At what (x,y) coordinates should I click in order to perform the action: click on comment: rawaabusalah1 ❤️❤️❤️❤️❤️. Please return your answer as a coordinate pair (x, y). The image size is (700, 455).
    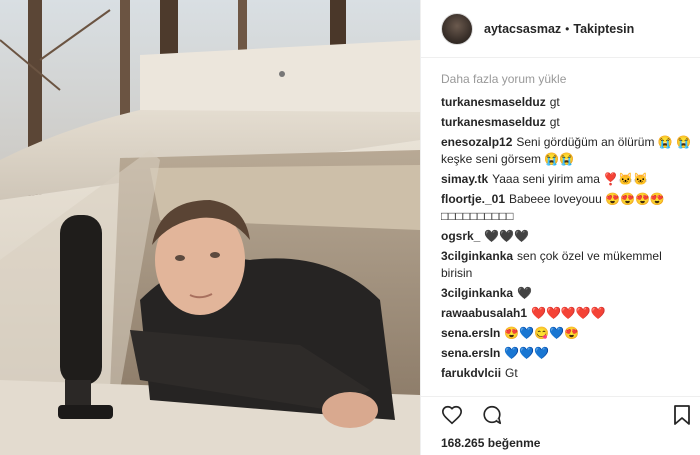
    Looking at the image, I should click on (567, 313).